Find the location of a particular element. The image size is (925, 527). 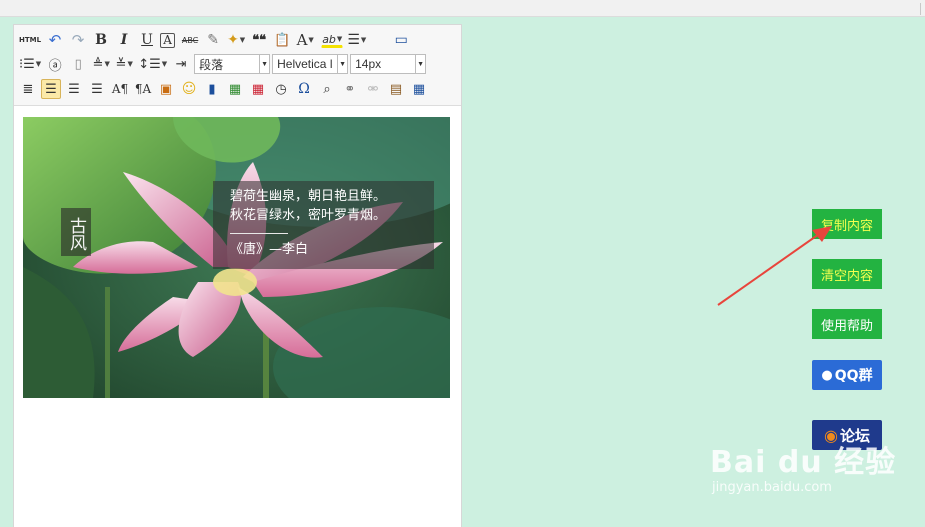

baidu-jingyan-watermark: Bai du 经验 jingyan.baidu.com is located at coordinates (803, 471).